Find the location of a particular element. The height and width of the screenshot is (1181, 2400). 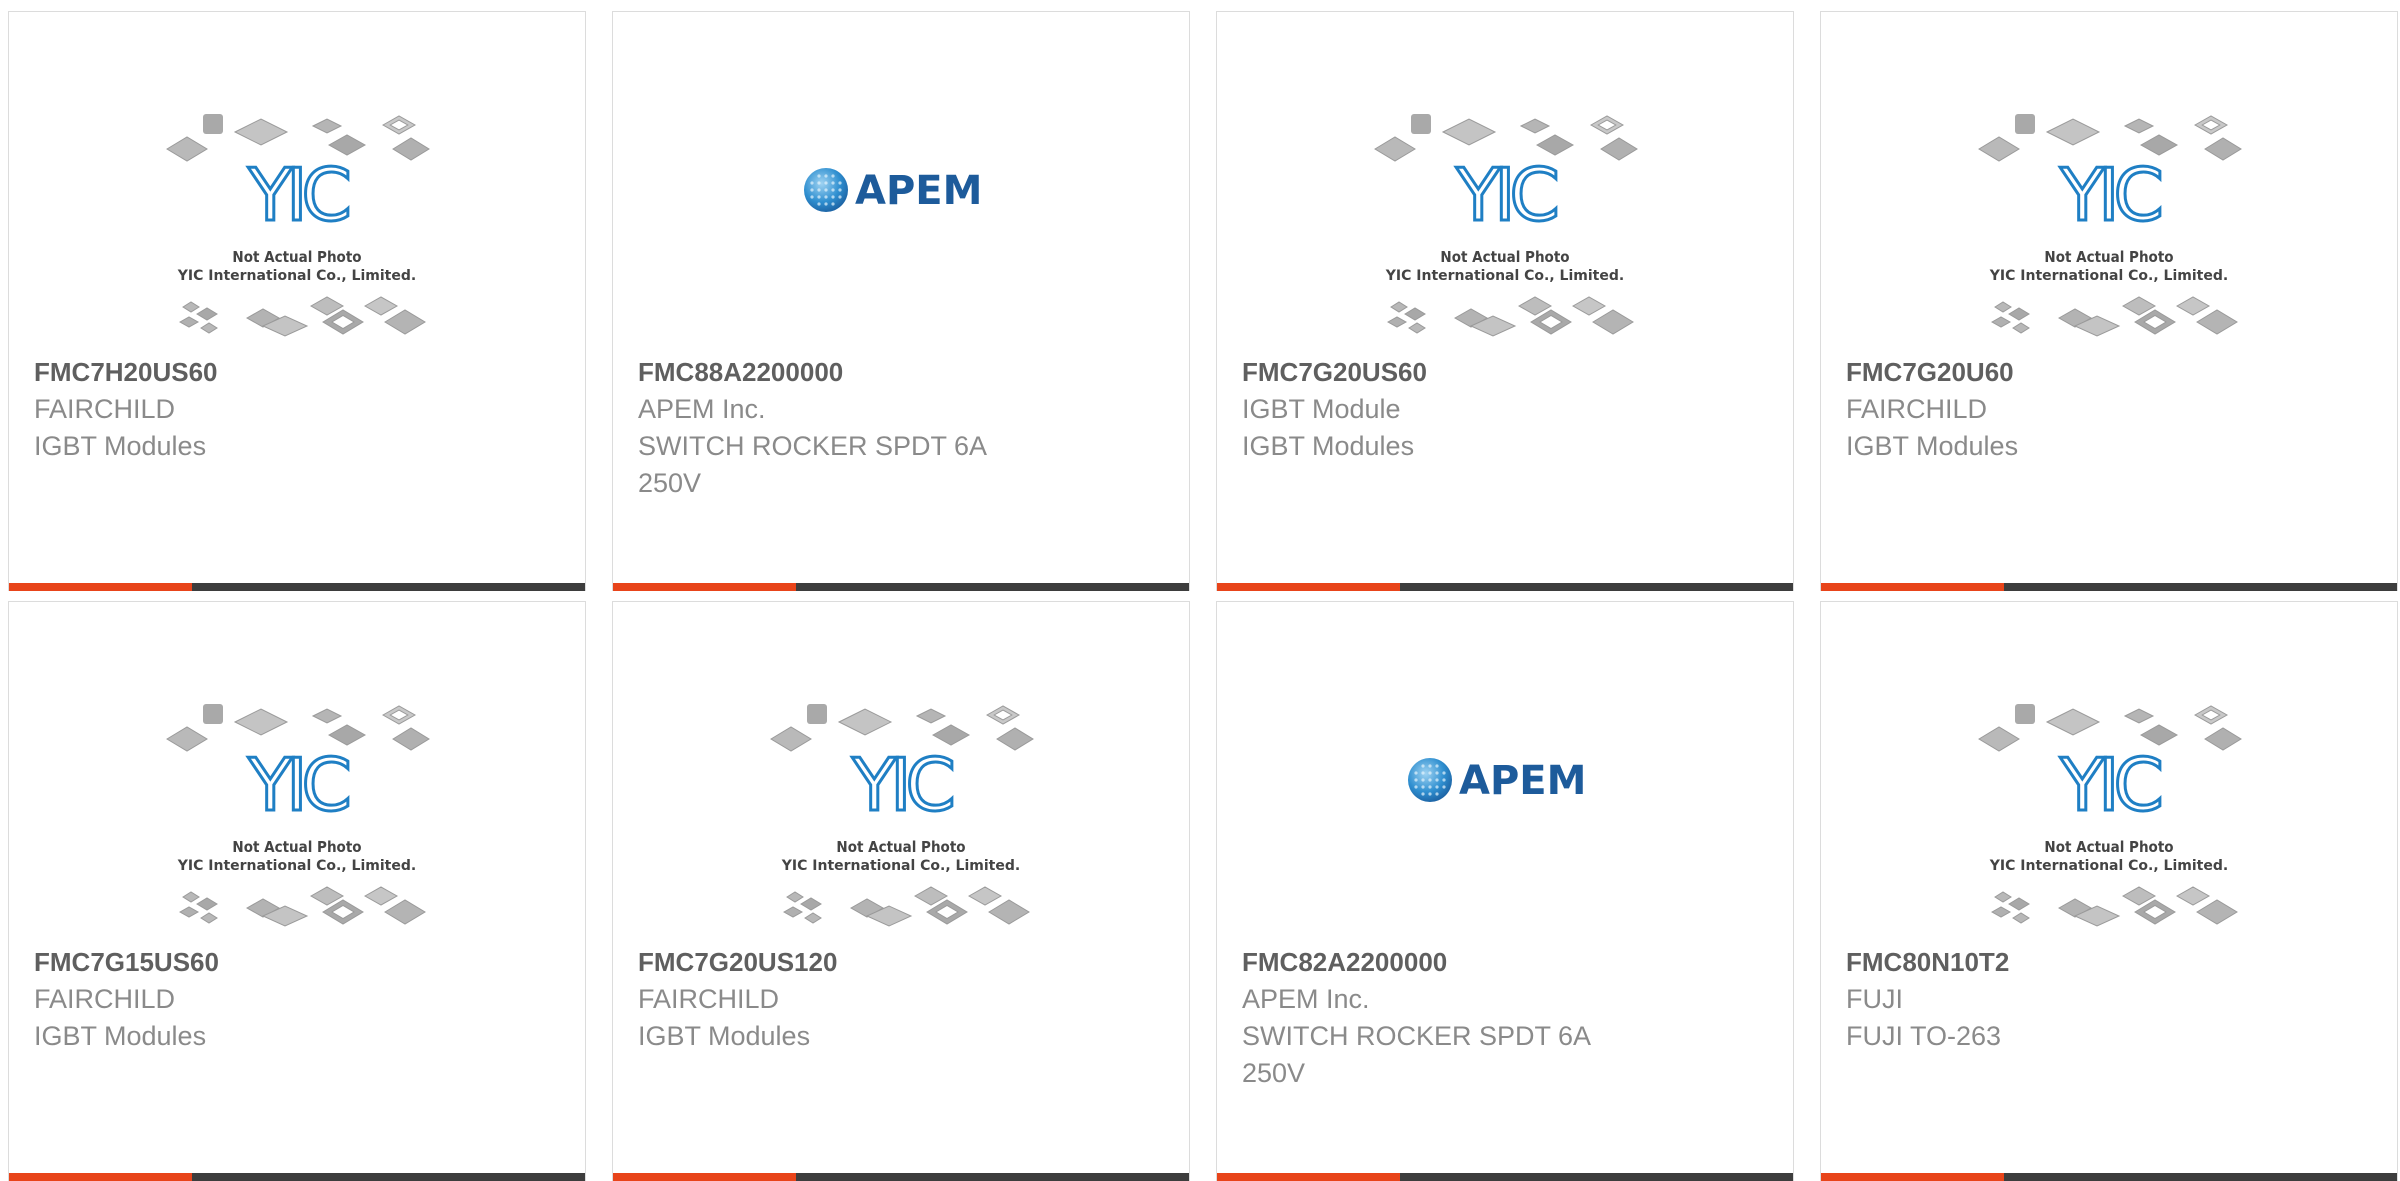

part-number: FMC7G20US120 is located at coordinates (848, 962).